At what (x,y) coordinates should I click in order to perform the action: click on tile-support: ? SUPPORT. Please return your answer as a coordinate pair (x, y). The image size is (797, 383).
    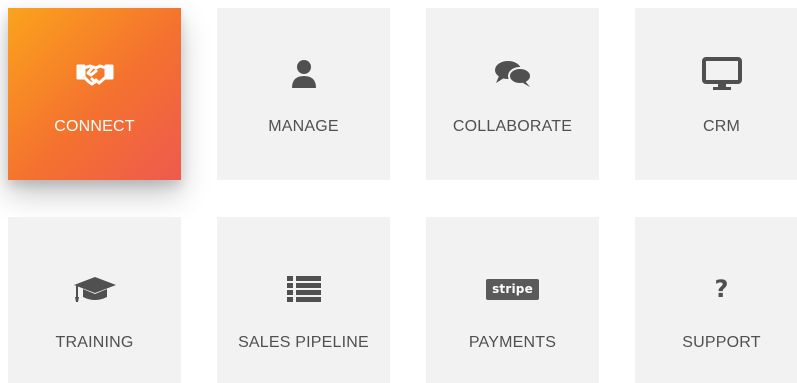
    Looking at the image, I should click on (716, 300).